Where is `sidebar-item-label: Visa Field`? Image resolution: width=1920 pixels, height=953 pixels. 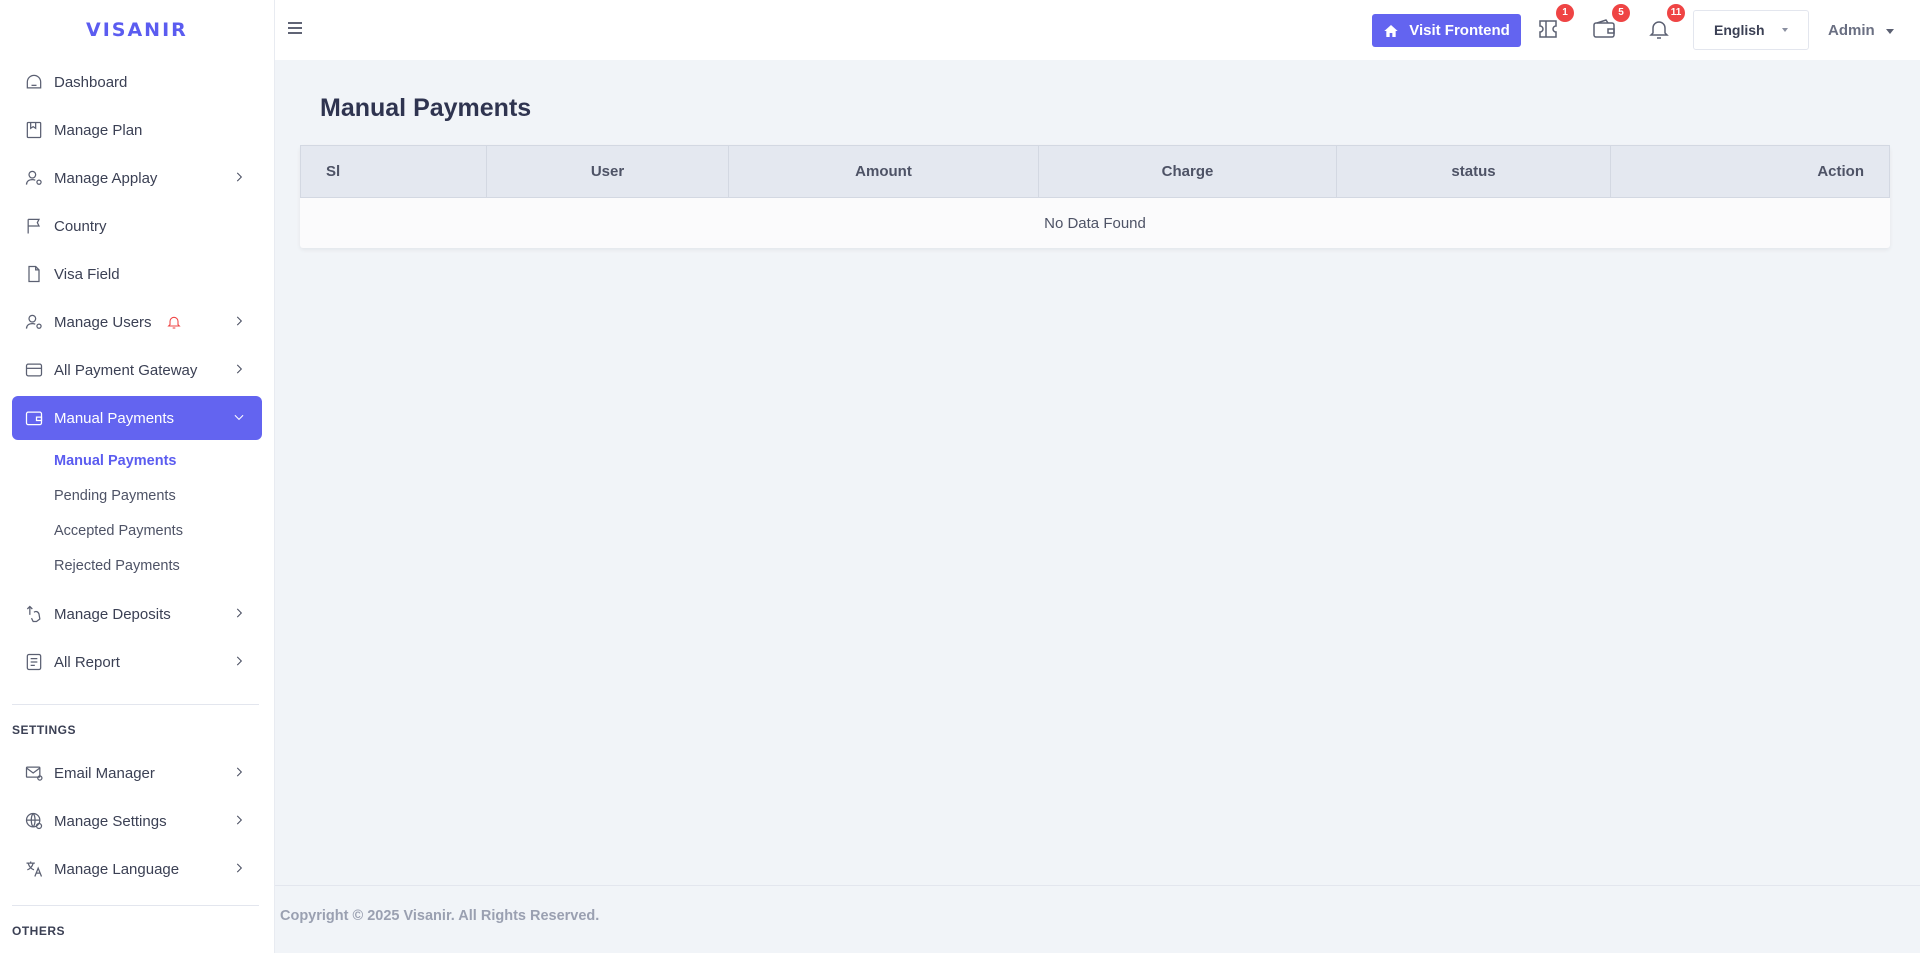 sidebar-item-label: Visa Field is located at coordinates (87, 274).